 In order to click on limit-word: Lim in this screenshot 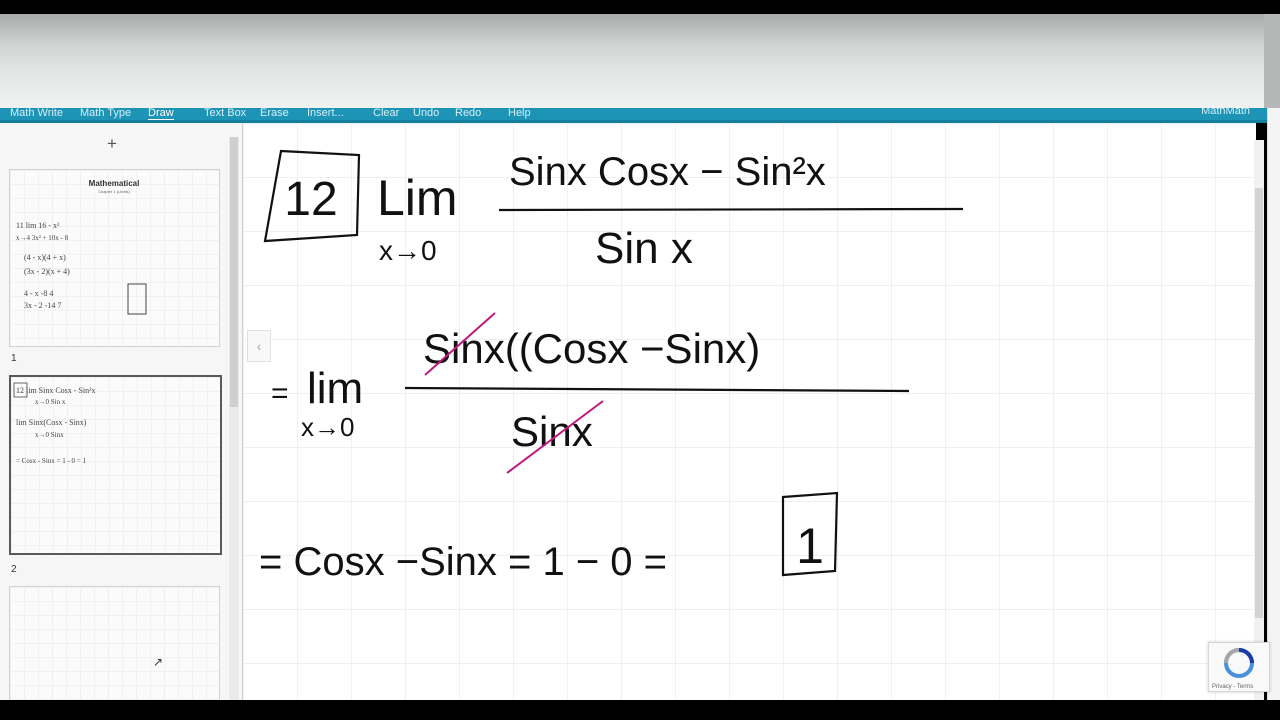, I will do `click(417, 198)`.